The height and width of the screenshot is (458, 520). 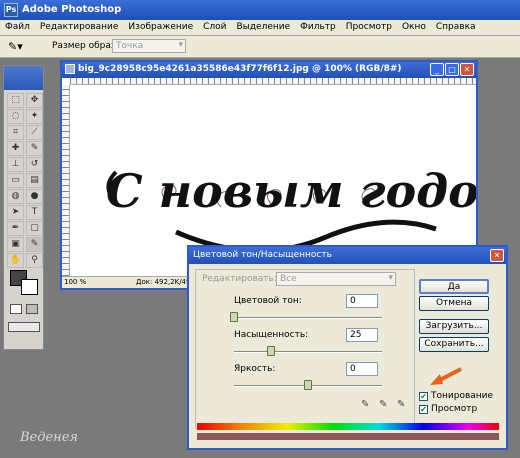 What do you see at coordinates (271, 335) in the screenshot?
I see `saturation-label: Насыщенность:` at bounding box center [271, 335].